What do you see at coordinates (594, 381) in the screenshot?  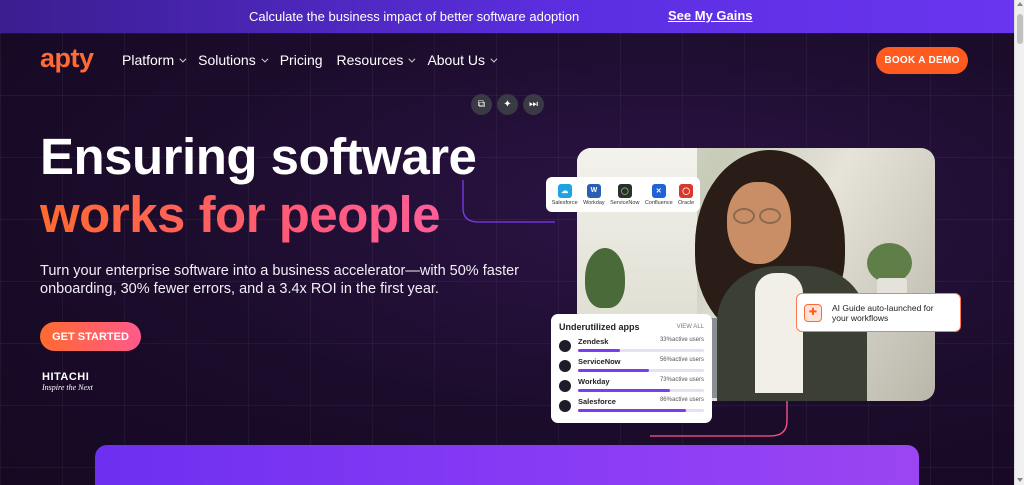 I see `app-name: Workday` at bounding box center [594, 381].